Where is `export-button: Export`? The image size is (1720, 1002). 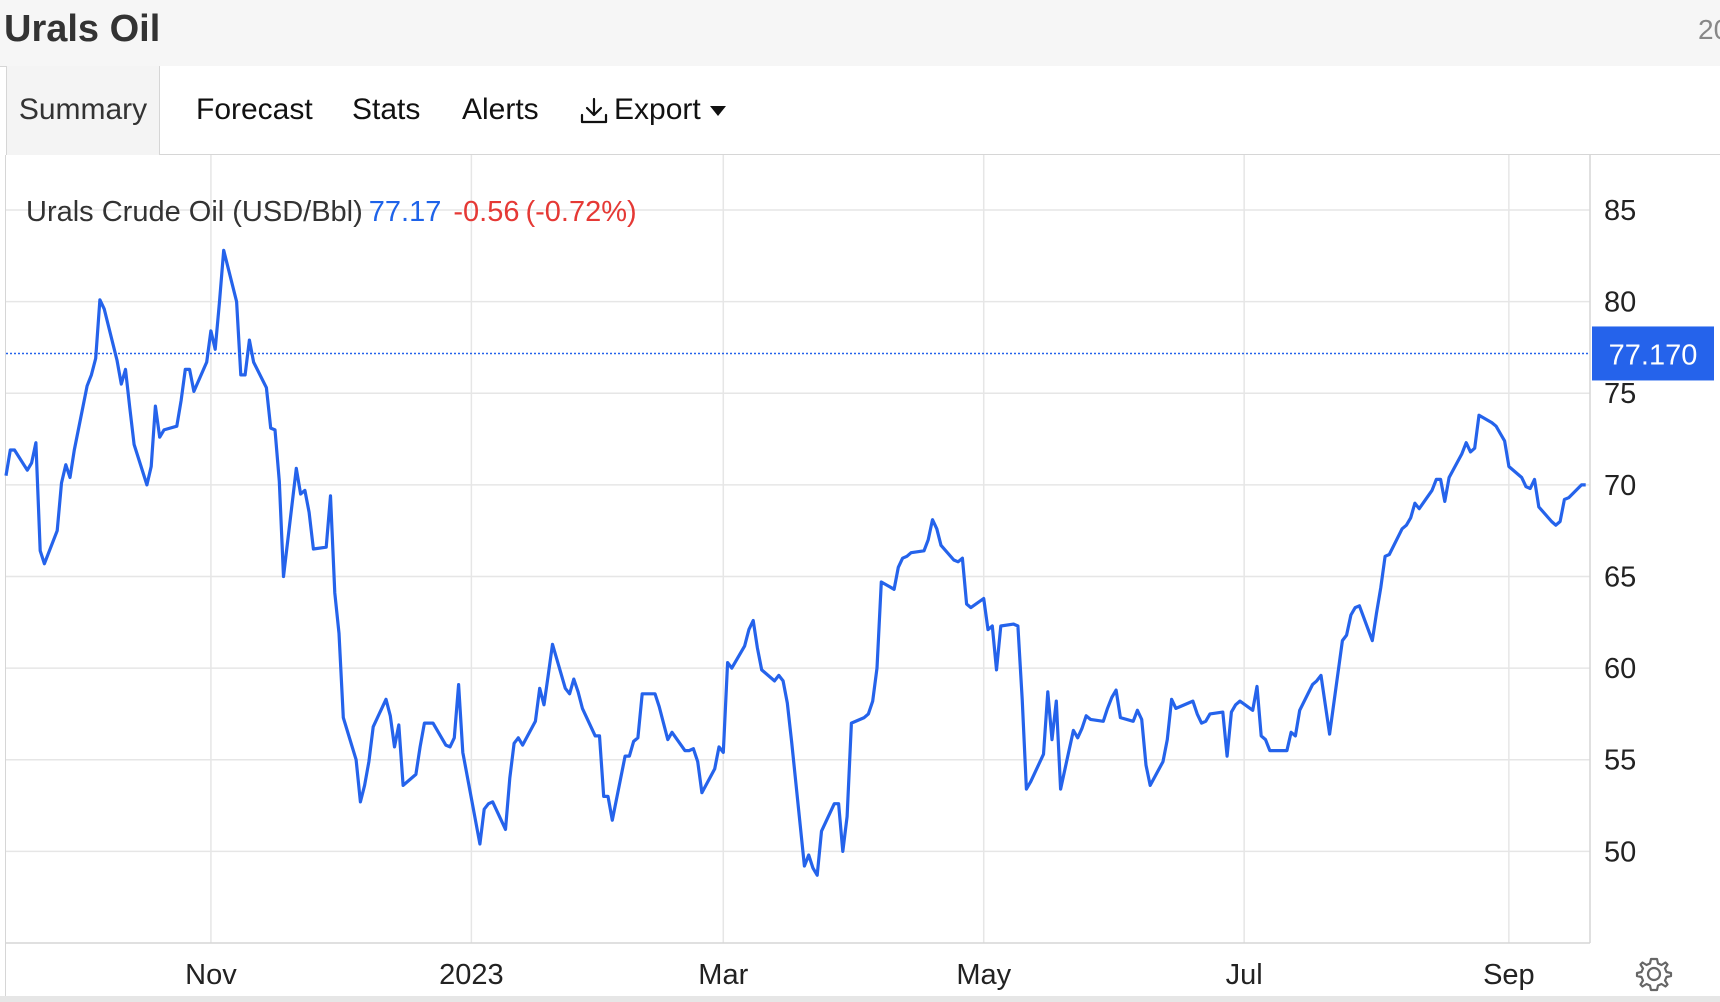
export-button: Export is located at coordinates (652, 110).